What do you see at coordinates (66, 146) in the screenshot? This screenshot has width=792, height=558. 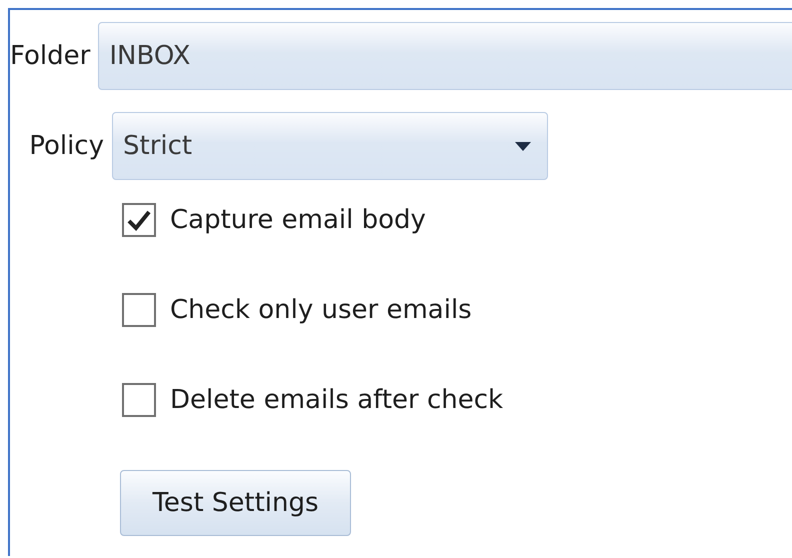 I see `policy-label: Policy` at bounding box center [66, 146].